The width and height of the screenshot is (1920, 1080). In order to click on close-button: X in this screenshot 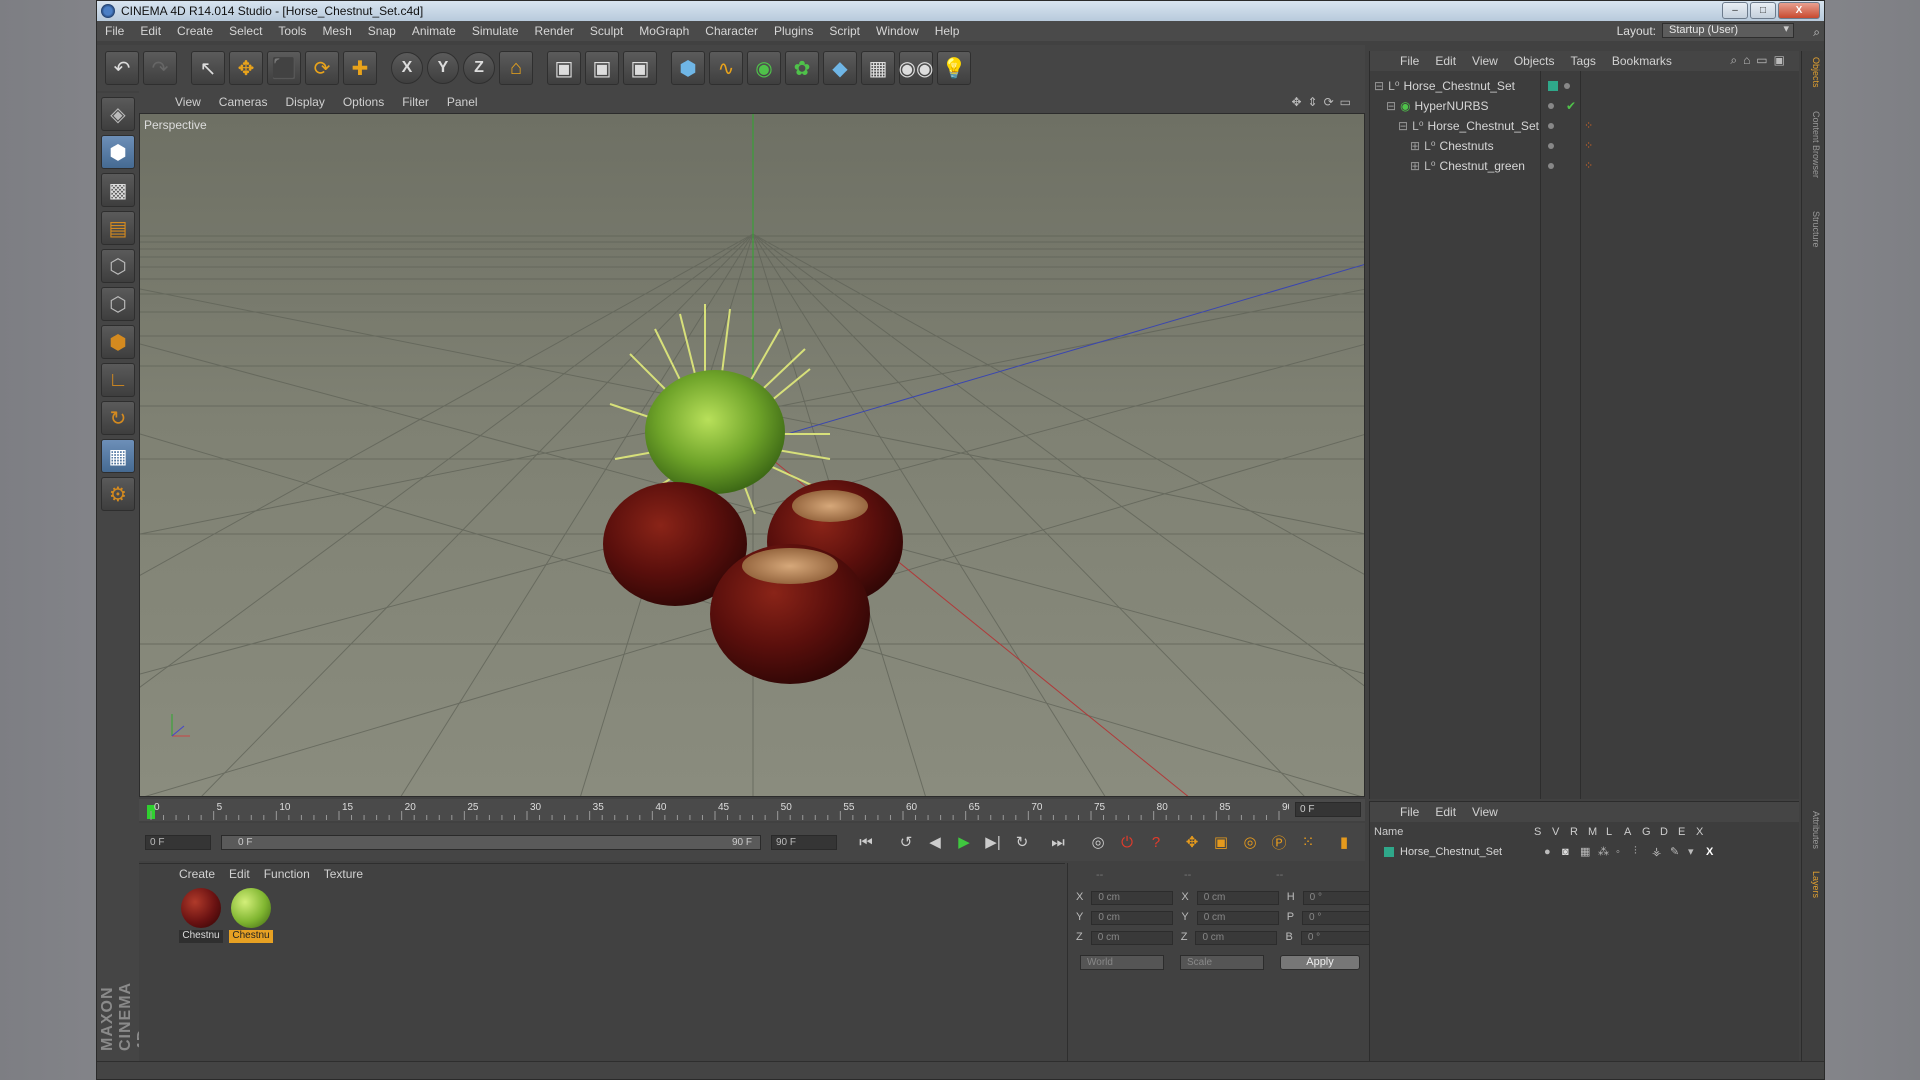, I will do `click(1799, 10)`.